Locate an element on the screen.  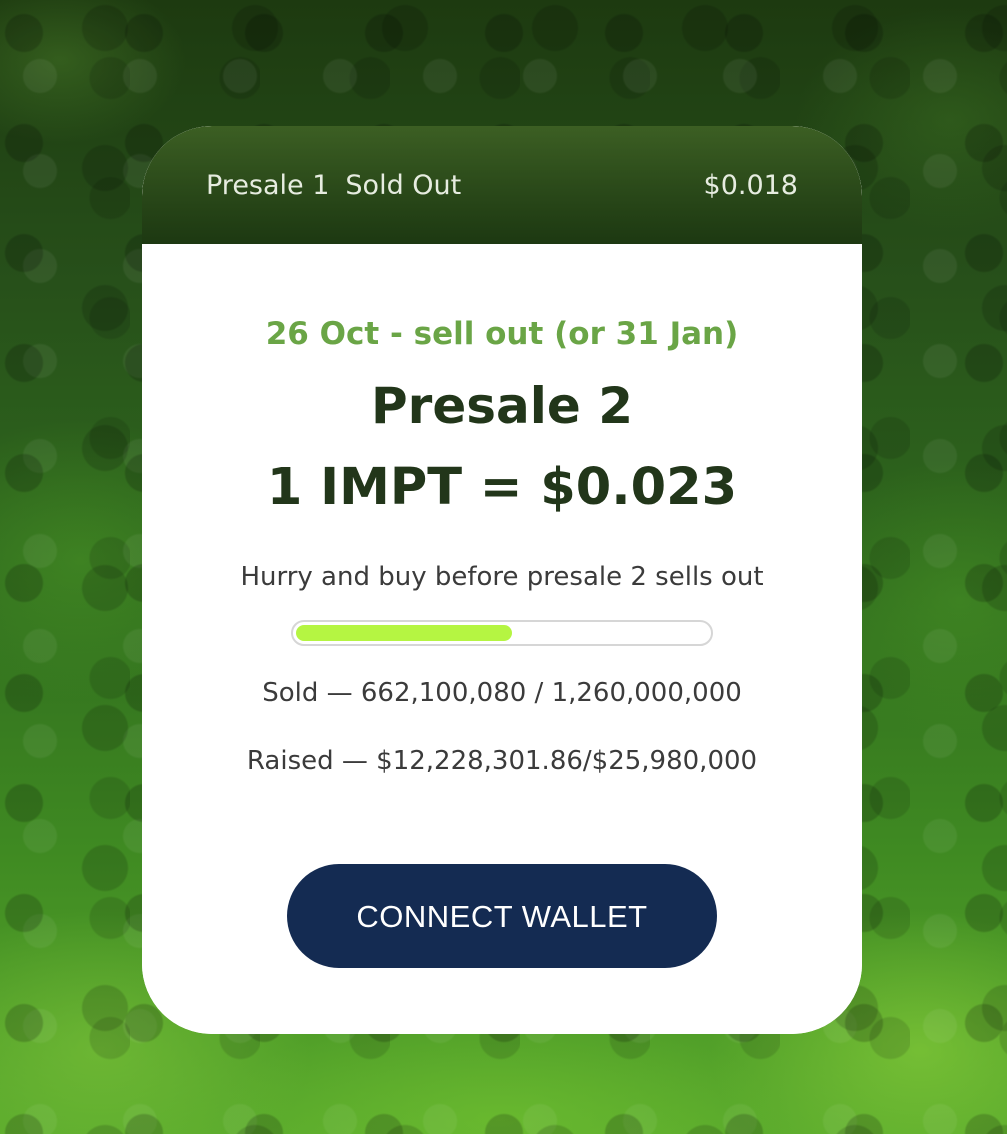
connect-wallet-button: CONNECT WALLET is located at coordinates (502, 916).